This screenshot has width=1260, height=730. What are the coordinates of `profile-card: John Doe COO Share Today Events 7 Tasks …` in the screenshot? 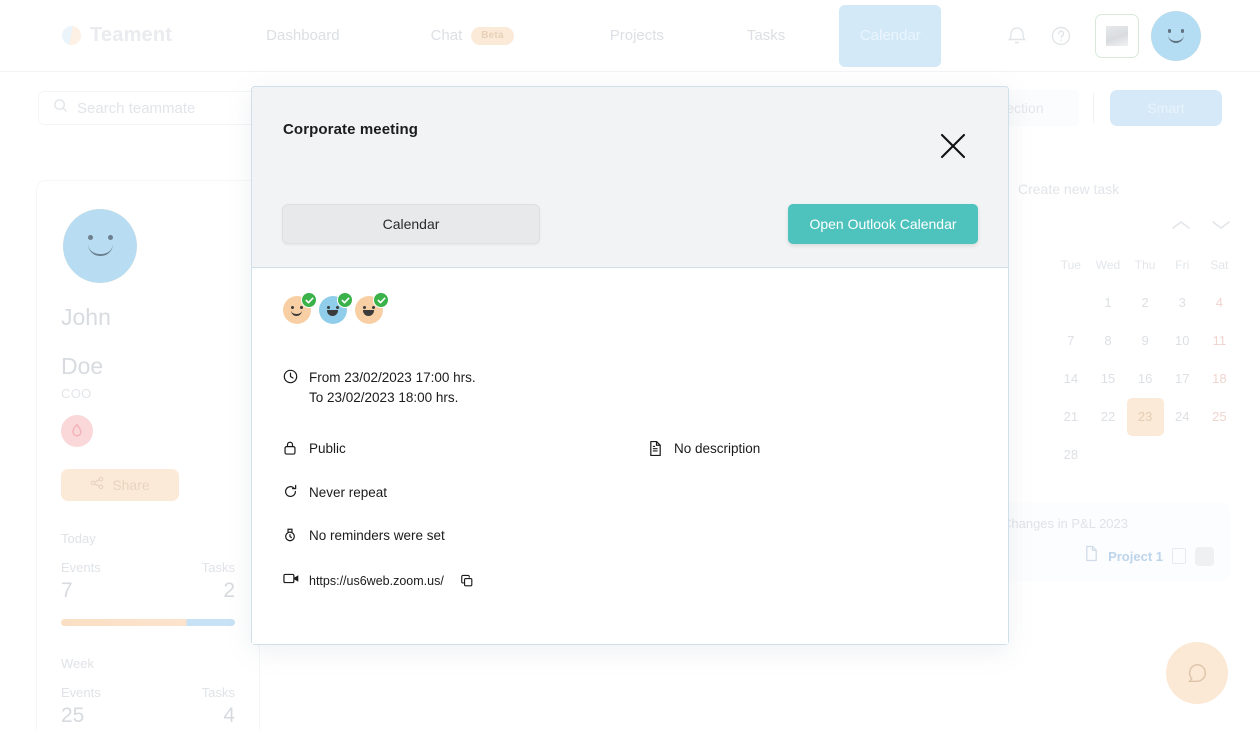 It's located at (148, 455).